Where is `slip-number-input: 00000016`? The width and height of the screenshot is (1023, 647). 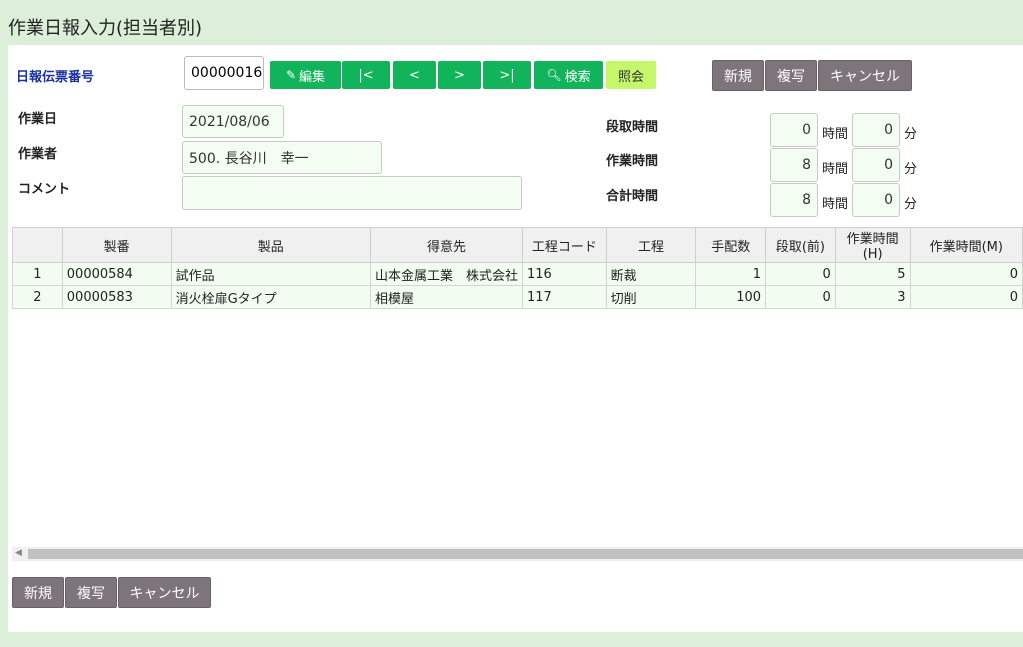 slip-number-input: 00000016 is located at coordinates (224, 73).